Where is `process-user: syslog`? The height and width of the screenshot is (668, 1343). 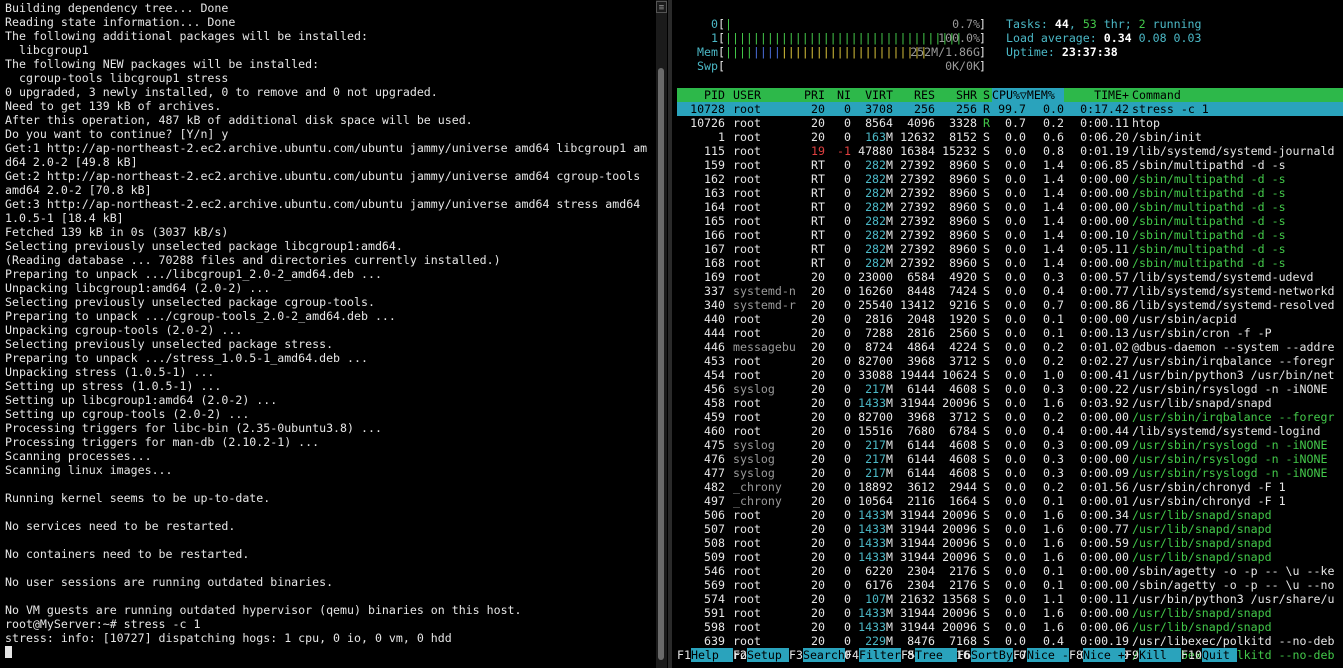 process-user: syslog is located at coordinates (754, 473).